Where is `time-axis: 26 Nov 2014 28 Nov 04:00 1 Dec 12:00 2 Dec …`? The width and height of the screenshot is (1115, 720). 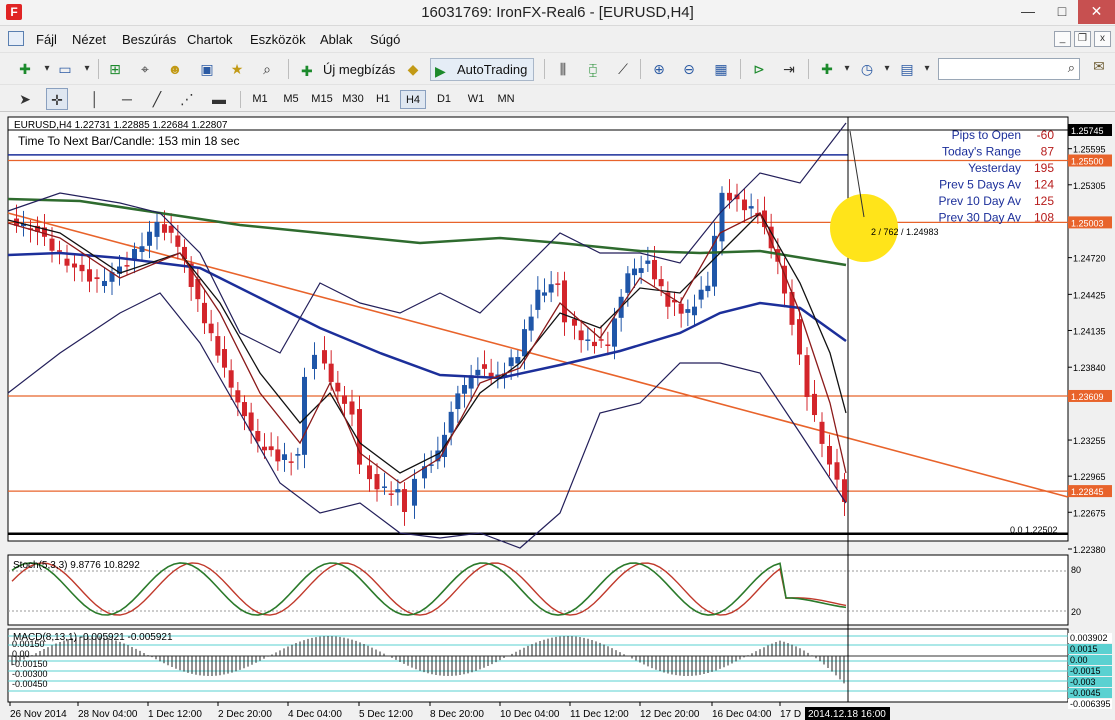 time-axis: 26 Nov 2014 28 Nov 04:00 1 Dec 12:00 2 Dec … is located at coordinates (449, 711).